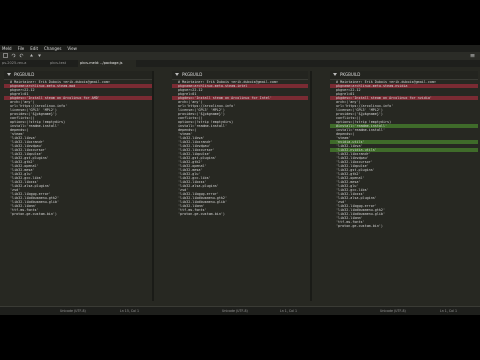  What do you see at coordinates (7, 48) in the screenshot?
I see `menu-meld: Meld` at bounding box center [7, 48].